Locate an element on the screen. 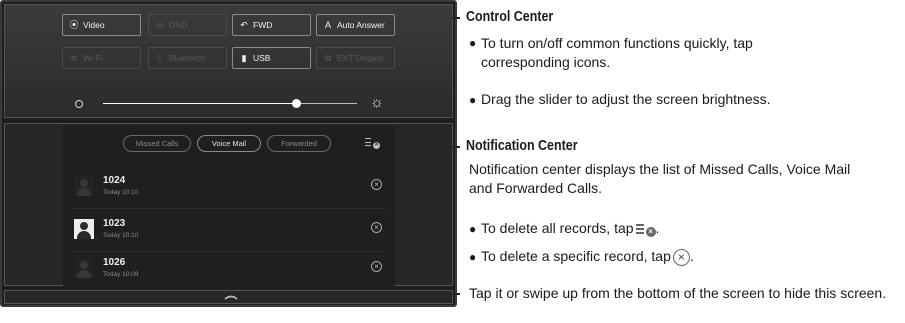  control-center-title: Control Center is located at coordinates (510, 17).